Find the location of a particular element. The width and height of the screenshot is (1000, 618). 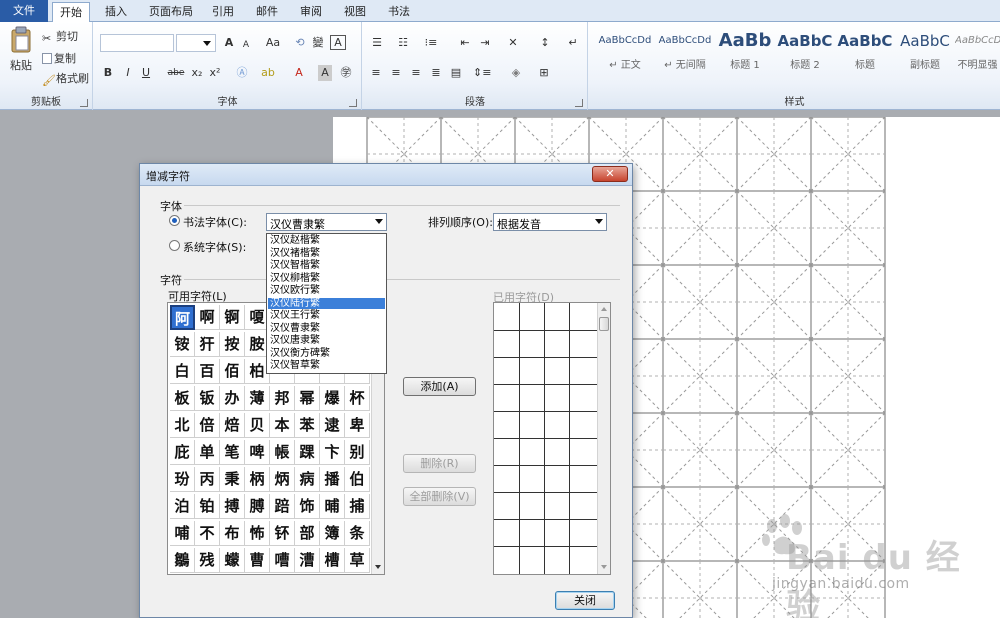

char-cell: 不 is located at coordinates (207, 533).